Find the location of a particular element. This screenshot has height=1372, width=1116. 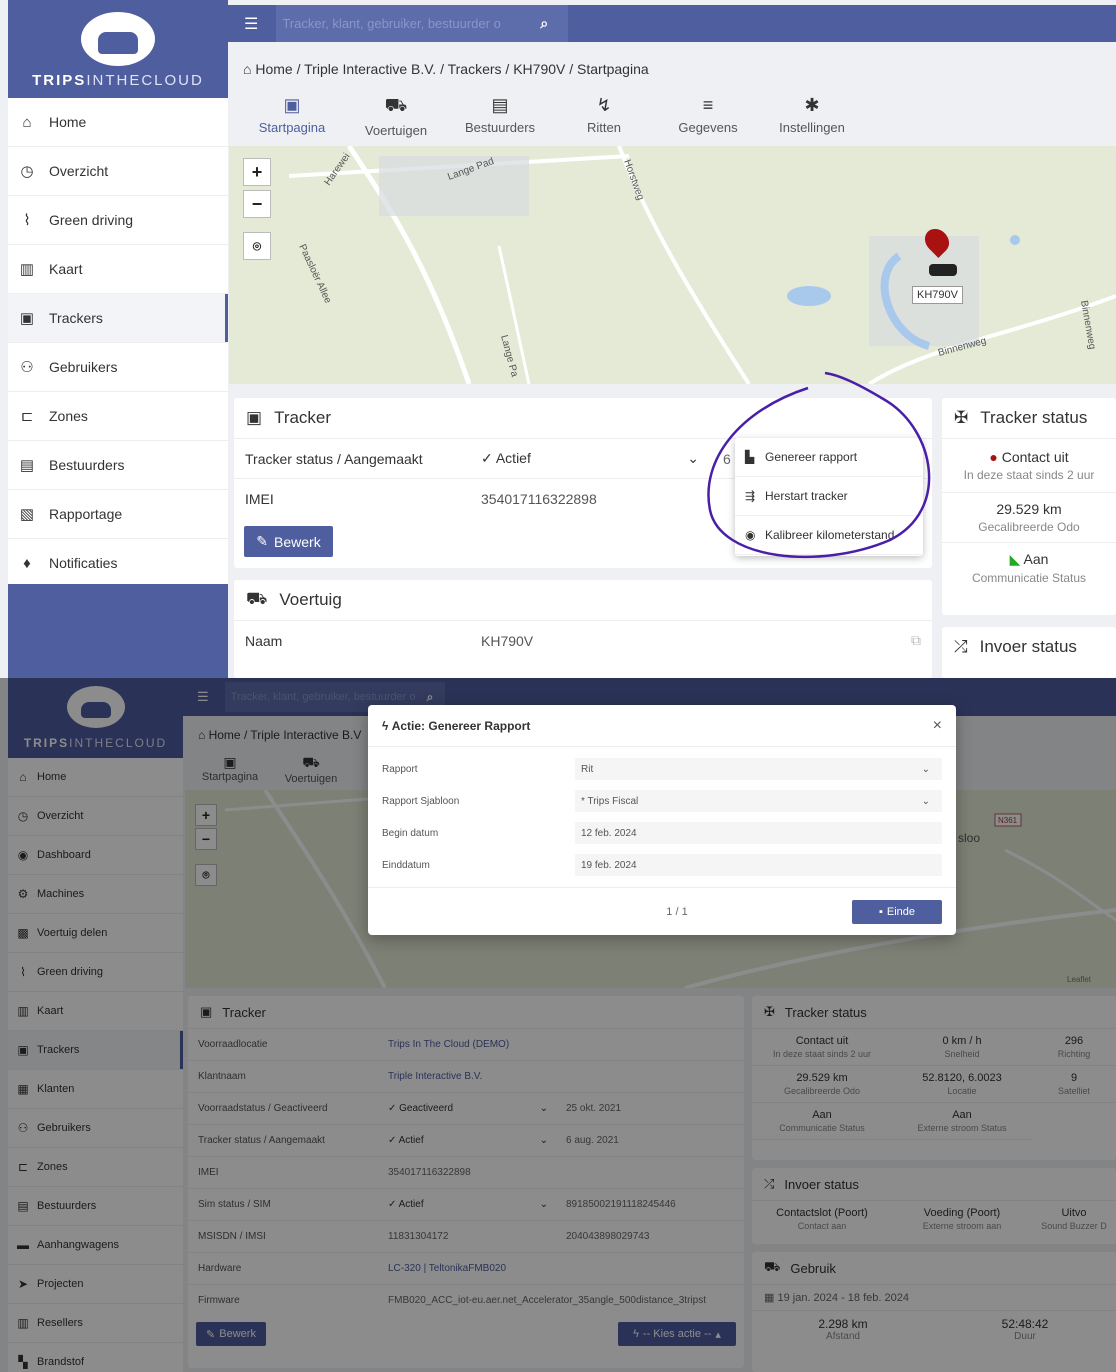

panel-title: Tracker is located at coordinates (303, 417).